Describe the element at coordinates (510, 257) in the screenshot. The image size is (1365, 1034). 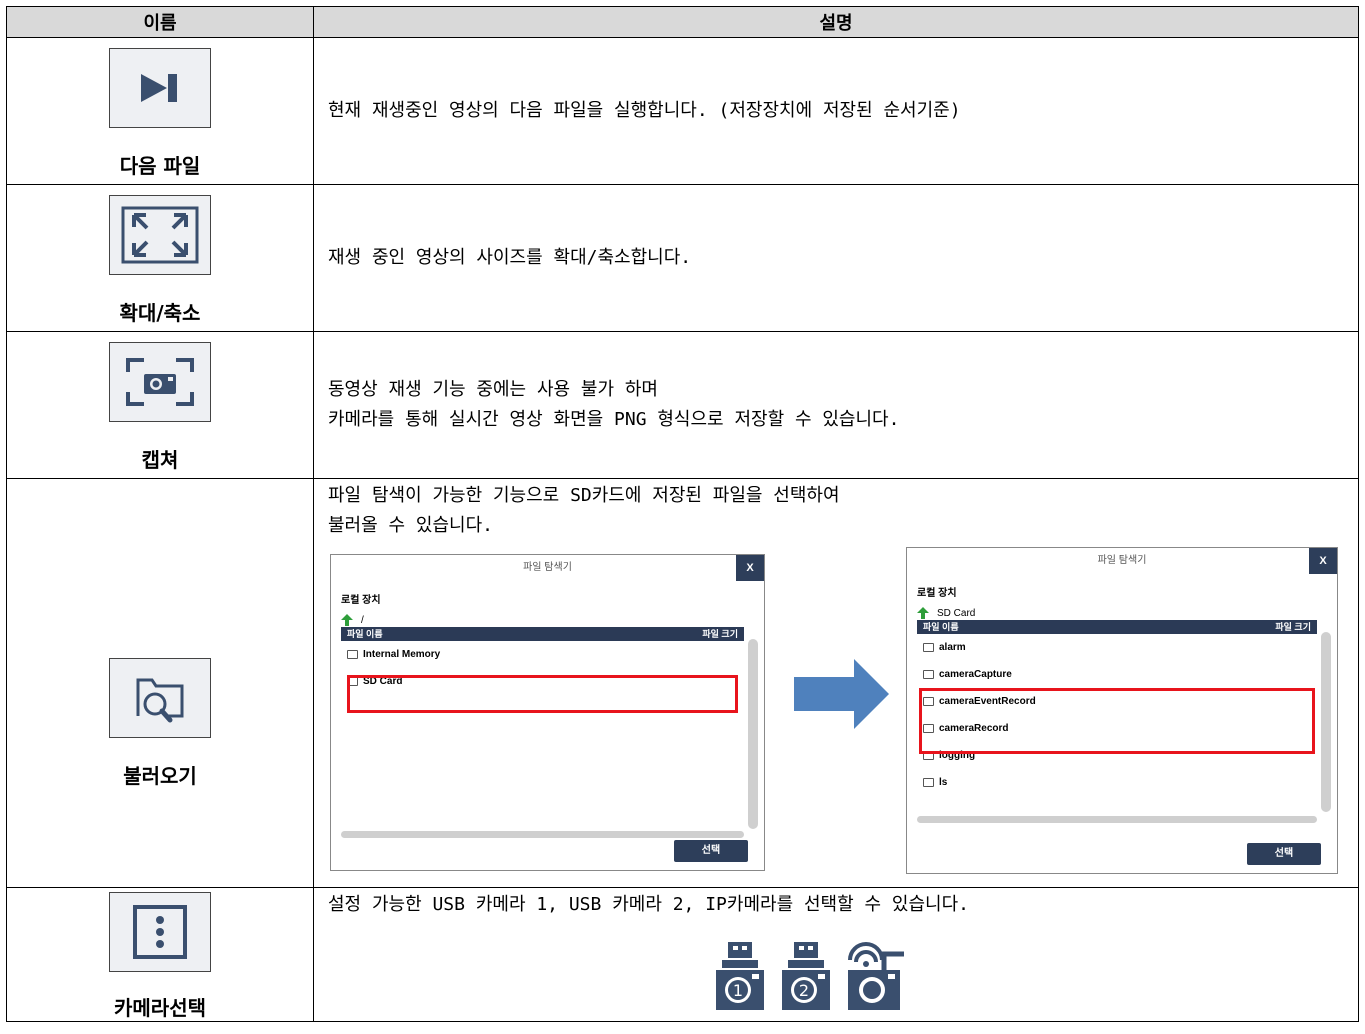
I see `desc-line: 재생 중인 영상의 사이즈를 확대/축소합니다.` at that location.